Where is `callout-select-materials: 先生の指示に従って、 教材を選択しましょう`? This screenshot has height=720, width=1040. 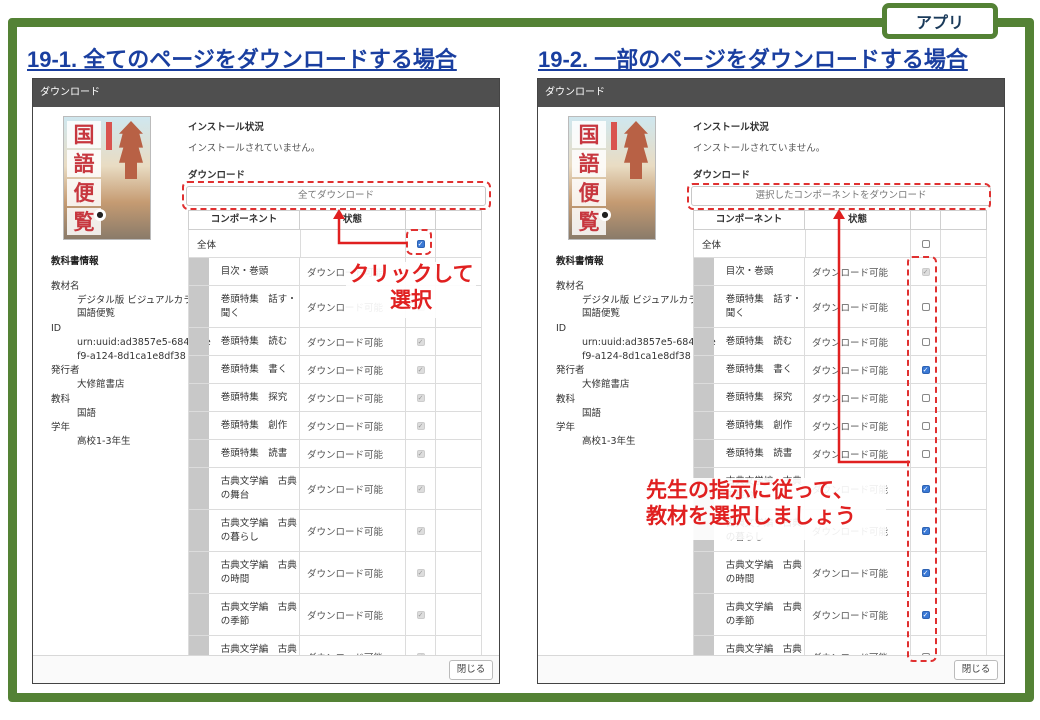 callout-select-materials: 先生の指示に従って、 教材を選択しましょう is located at coordinates (766, 509).